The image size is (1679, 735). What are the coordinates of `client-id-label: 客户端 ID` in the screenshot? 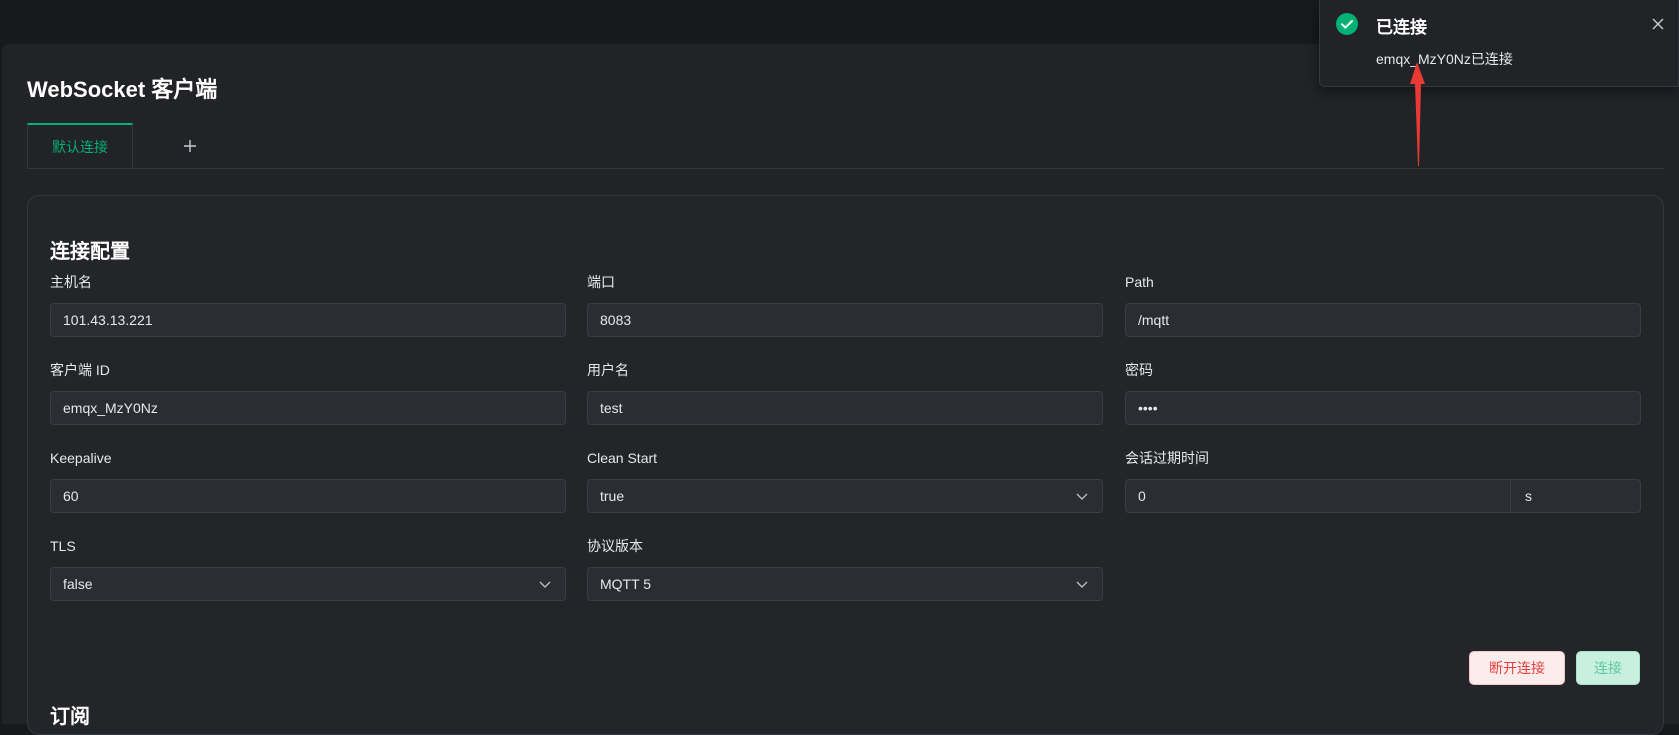 It's located at (80, 370).